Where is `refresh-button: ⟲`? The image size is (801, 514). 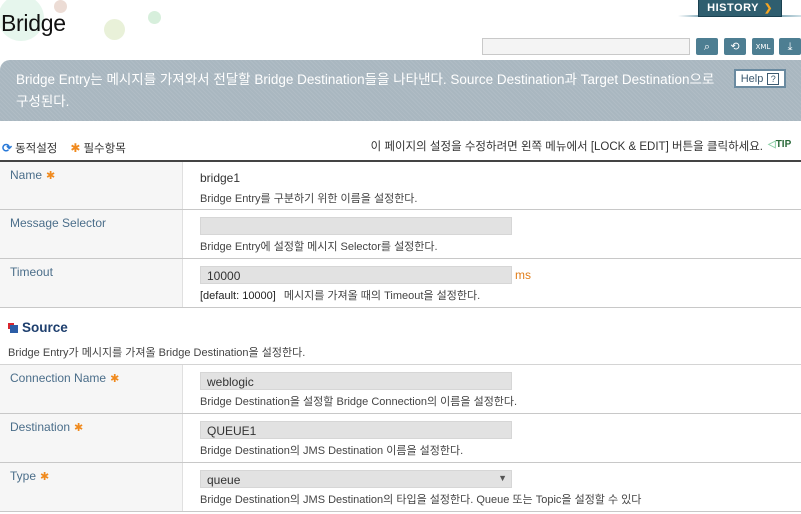 refresh-button: ⟲ is located at coordinates (735, 46).